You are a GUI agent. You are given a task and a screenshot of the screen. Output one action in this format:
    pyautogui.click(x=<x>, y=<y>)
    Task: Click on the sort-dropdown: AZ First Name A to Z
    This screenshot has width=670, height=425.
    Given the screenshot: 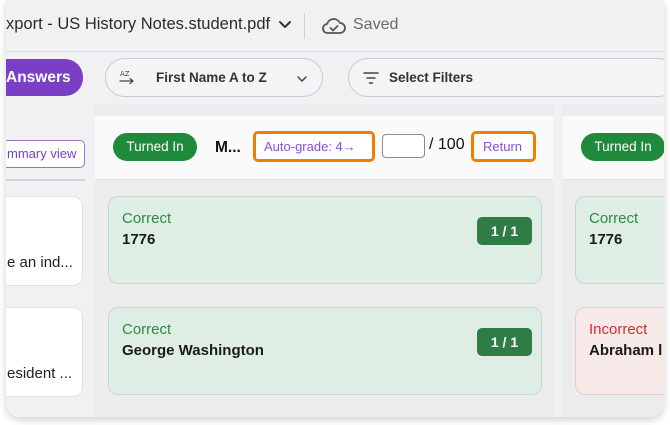 What is the action you would take?
    pyautogui.click(x=214, y=77)
    